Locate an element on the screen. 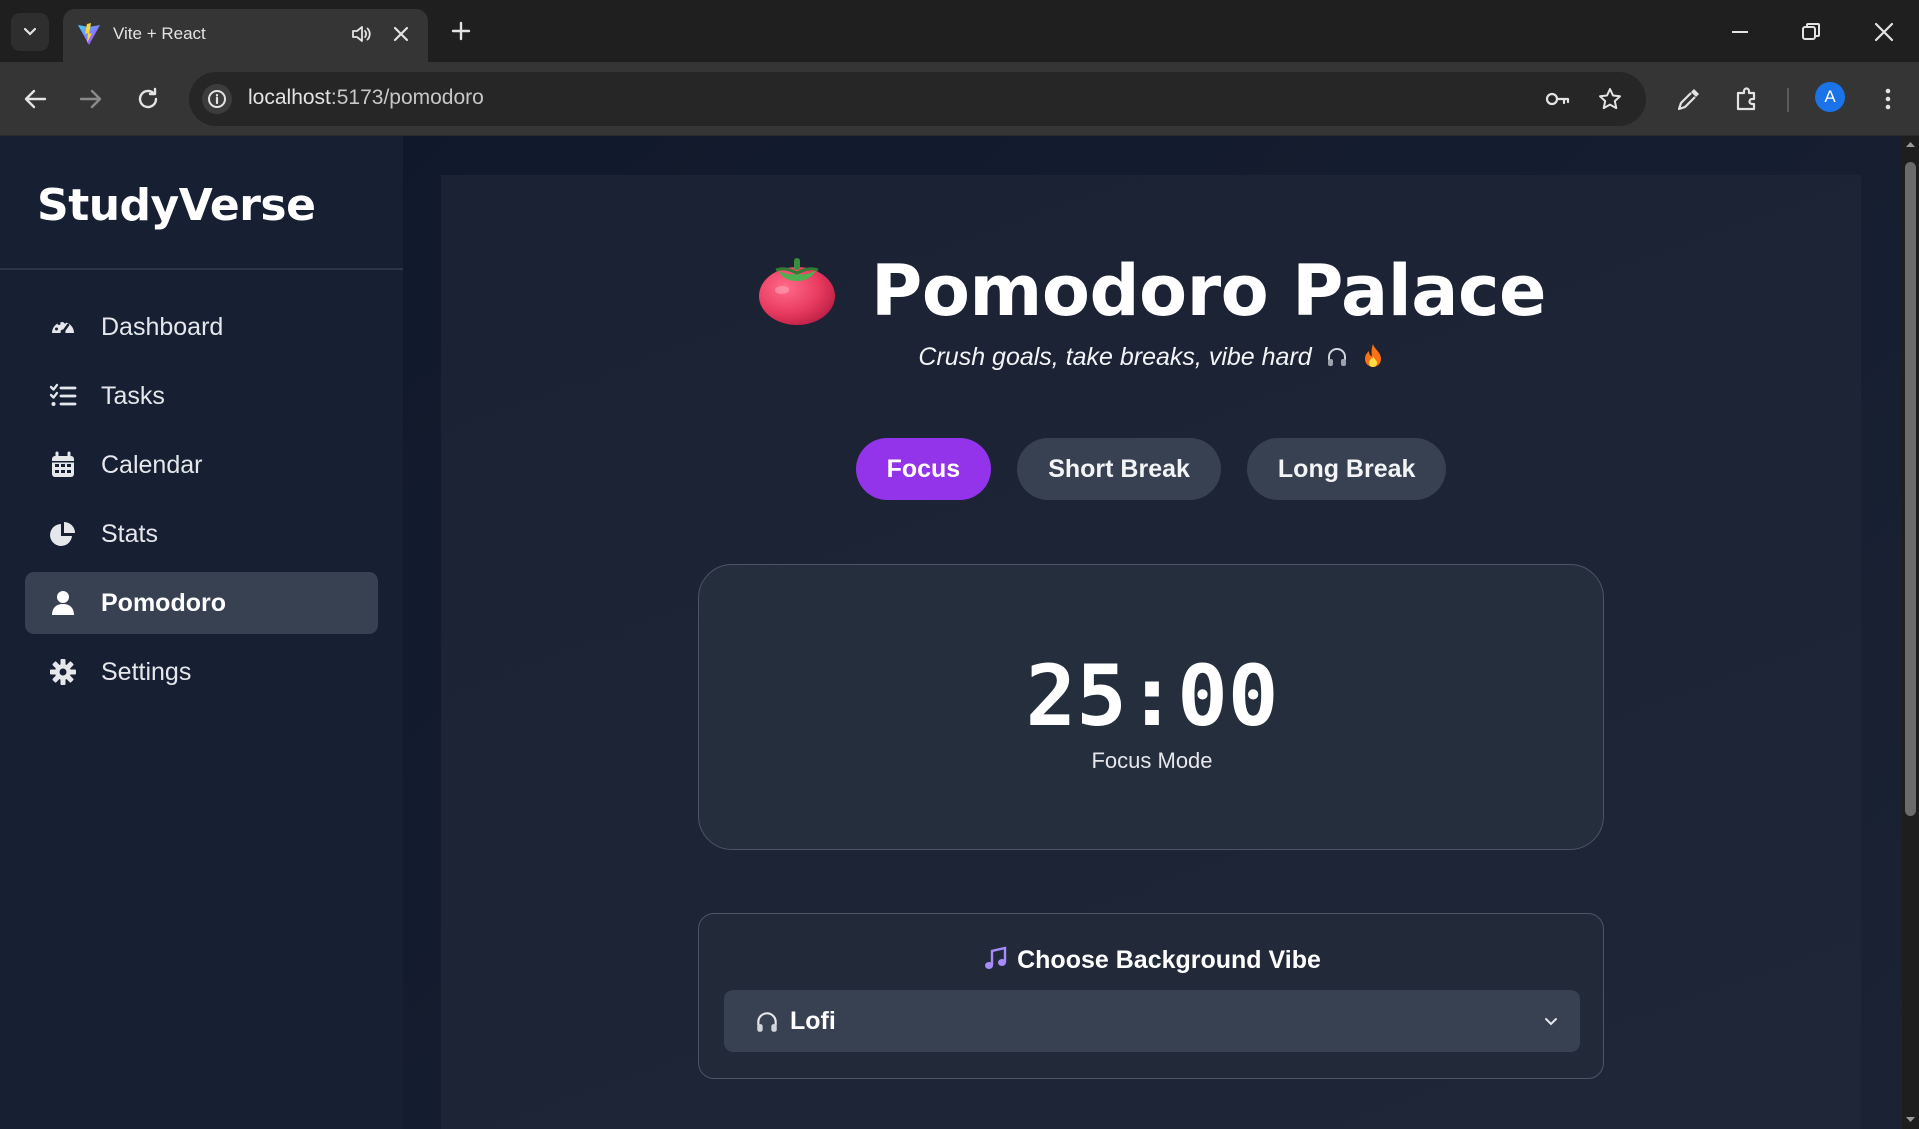  vite-logo-icon is located at coordinates (89, 34).